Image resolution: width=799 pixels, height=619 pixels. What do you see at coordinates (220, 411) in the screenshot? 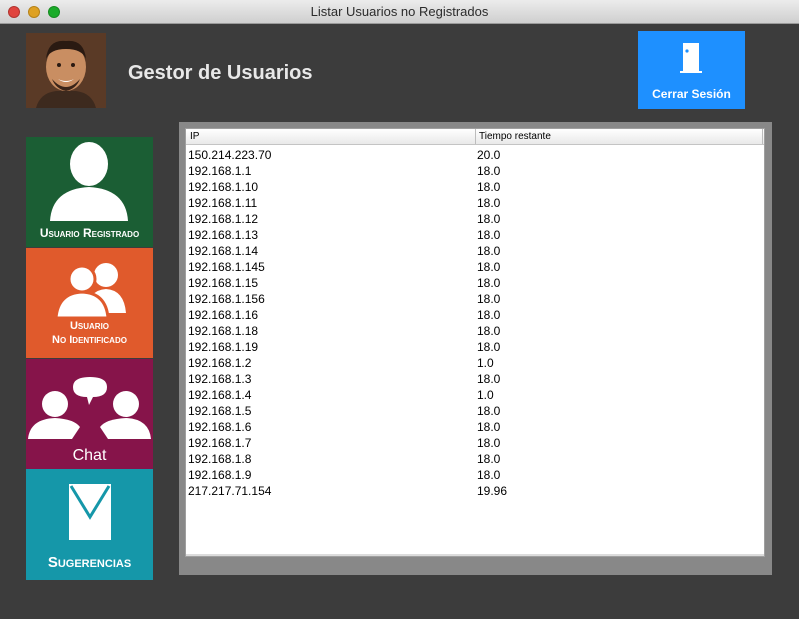
I see `cell-ip: 192.168.1.5` at bounding box center [220, 411].